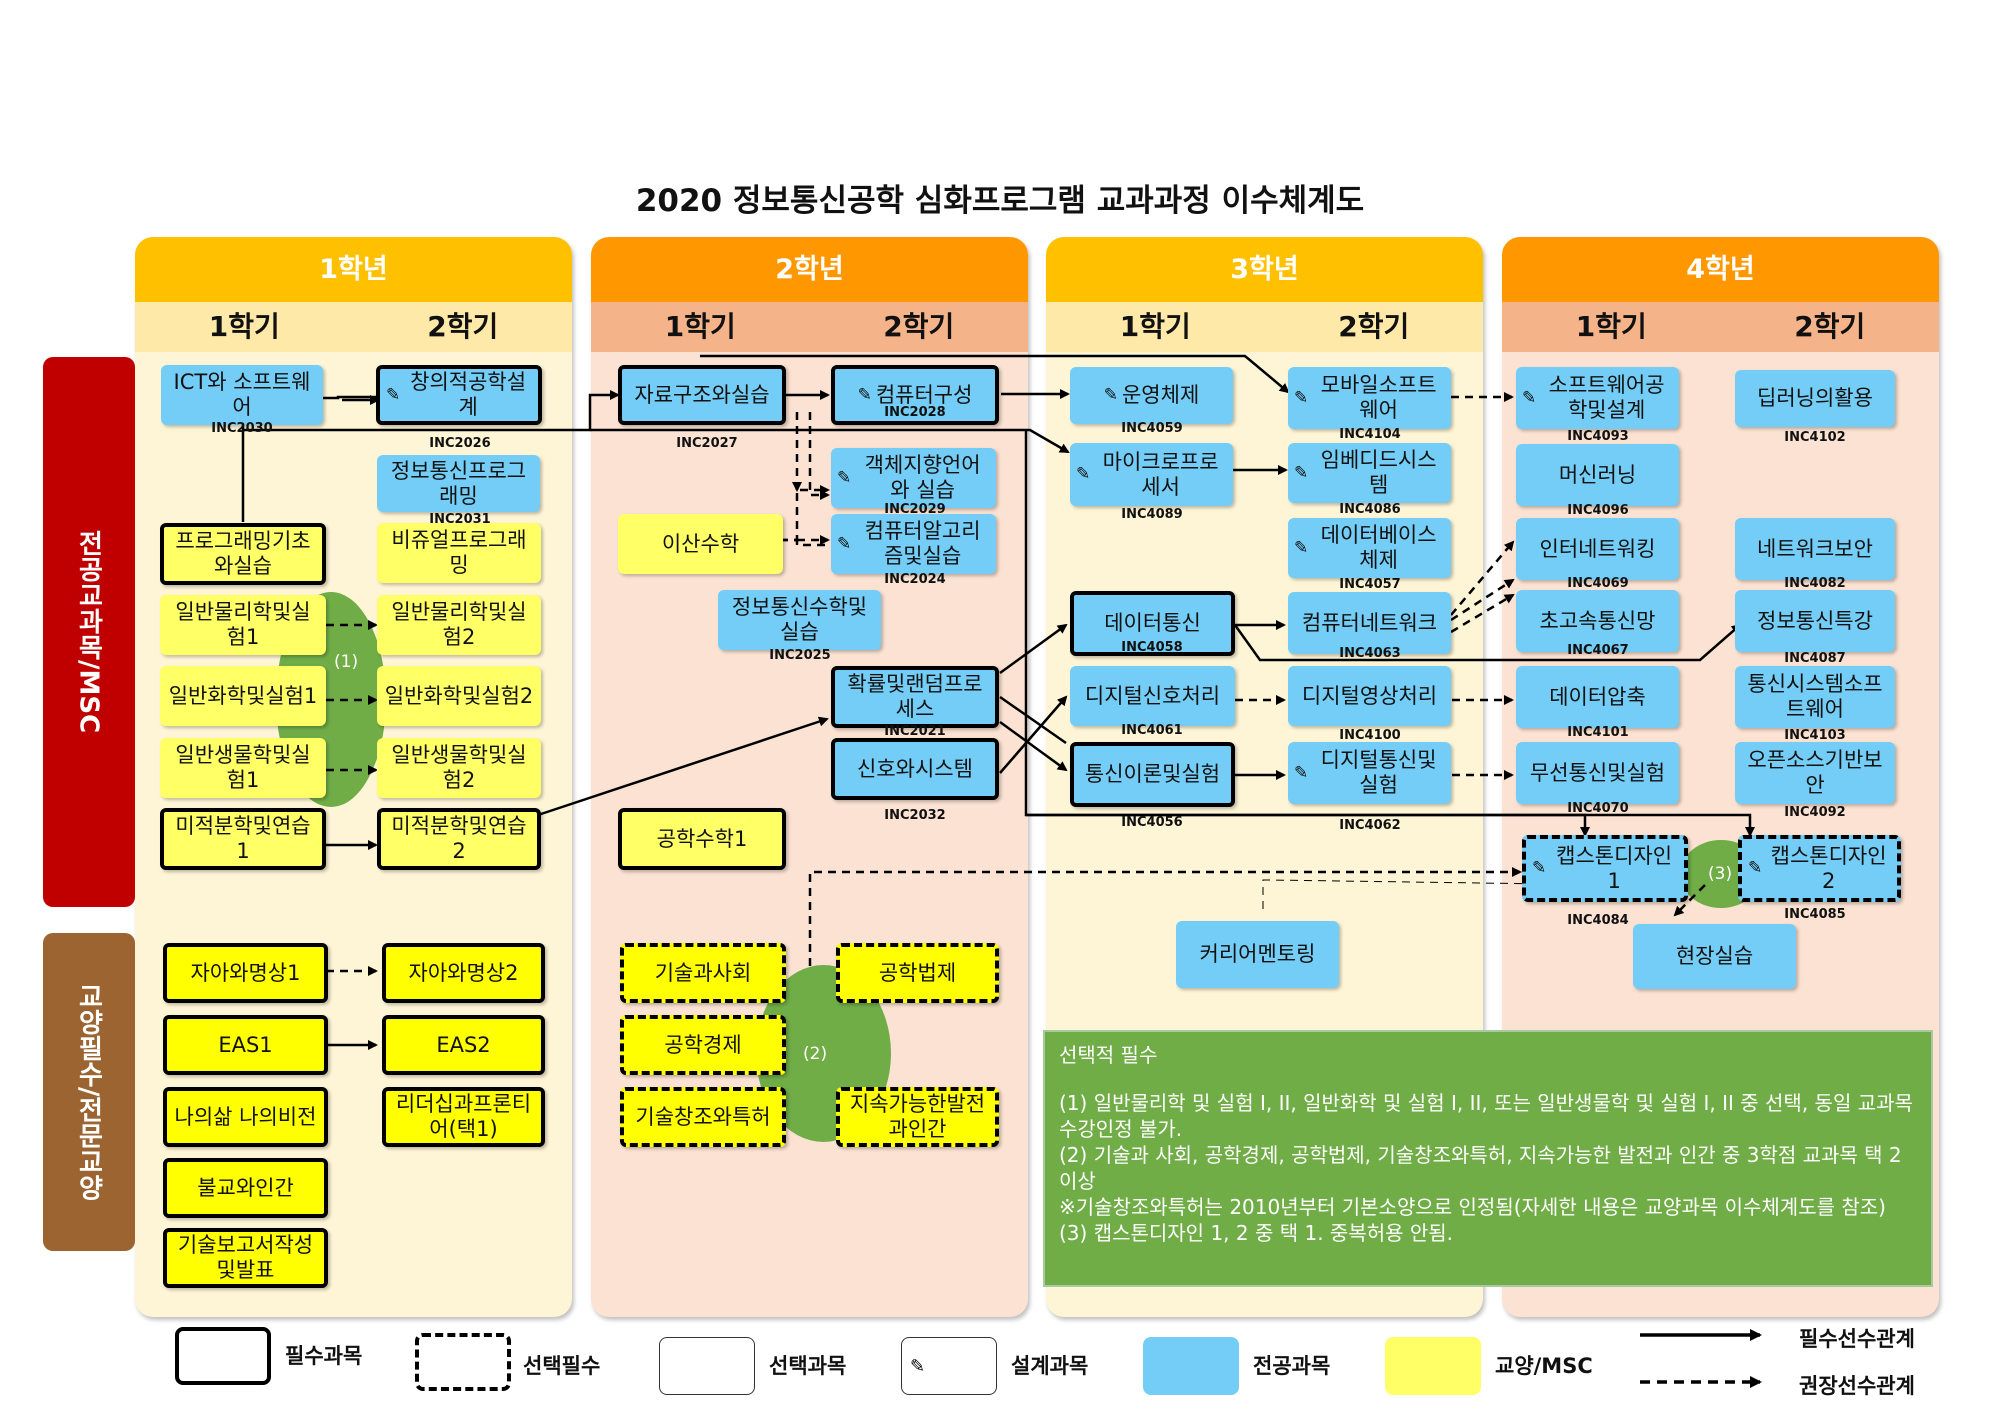 The image size is (2000, 1421). Describe the element at coordinates (1108, 1055) in the screenshot. I see `note-title: 선택적 필수` at that location.